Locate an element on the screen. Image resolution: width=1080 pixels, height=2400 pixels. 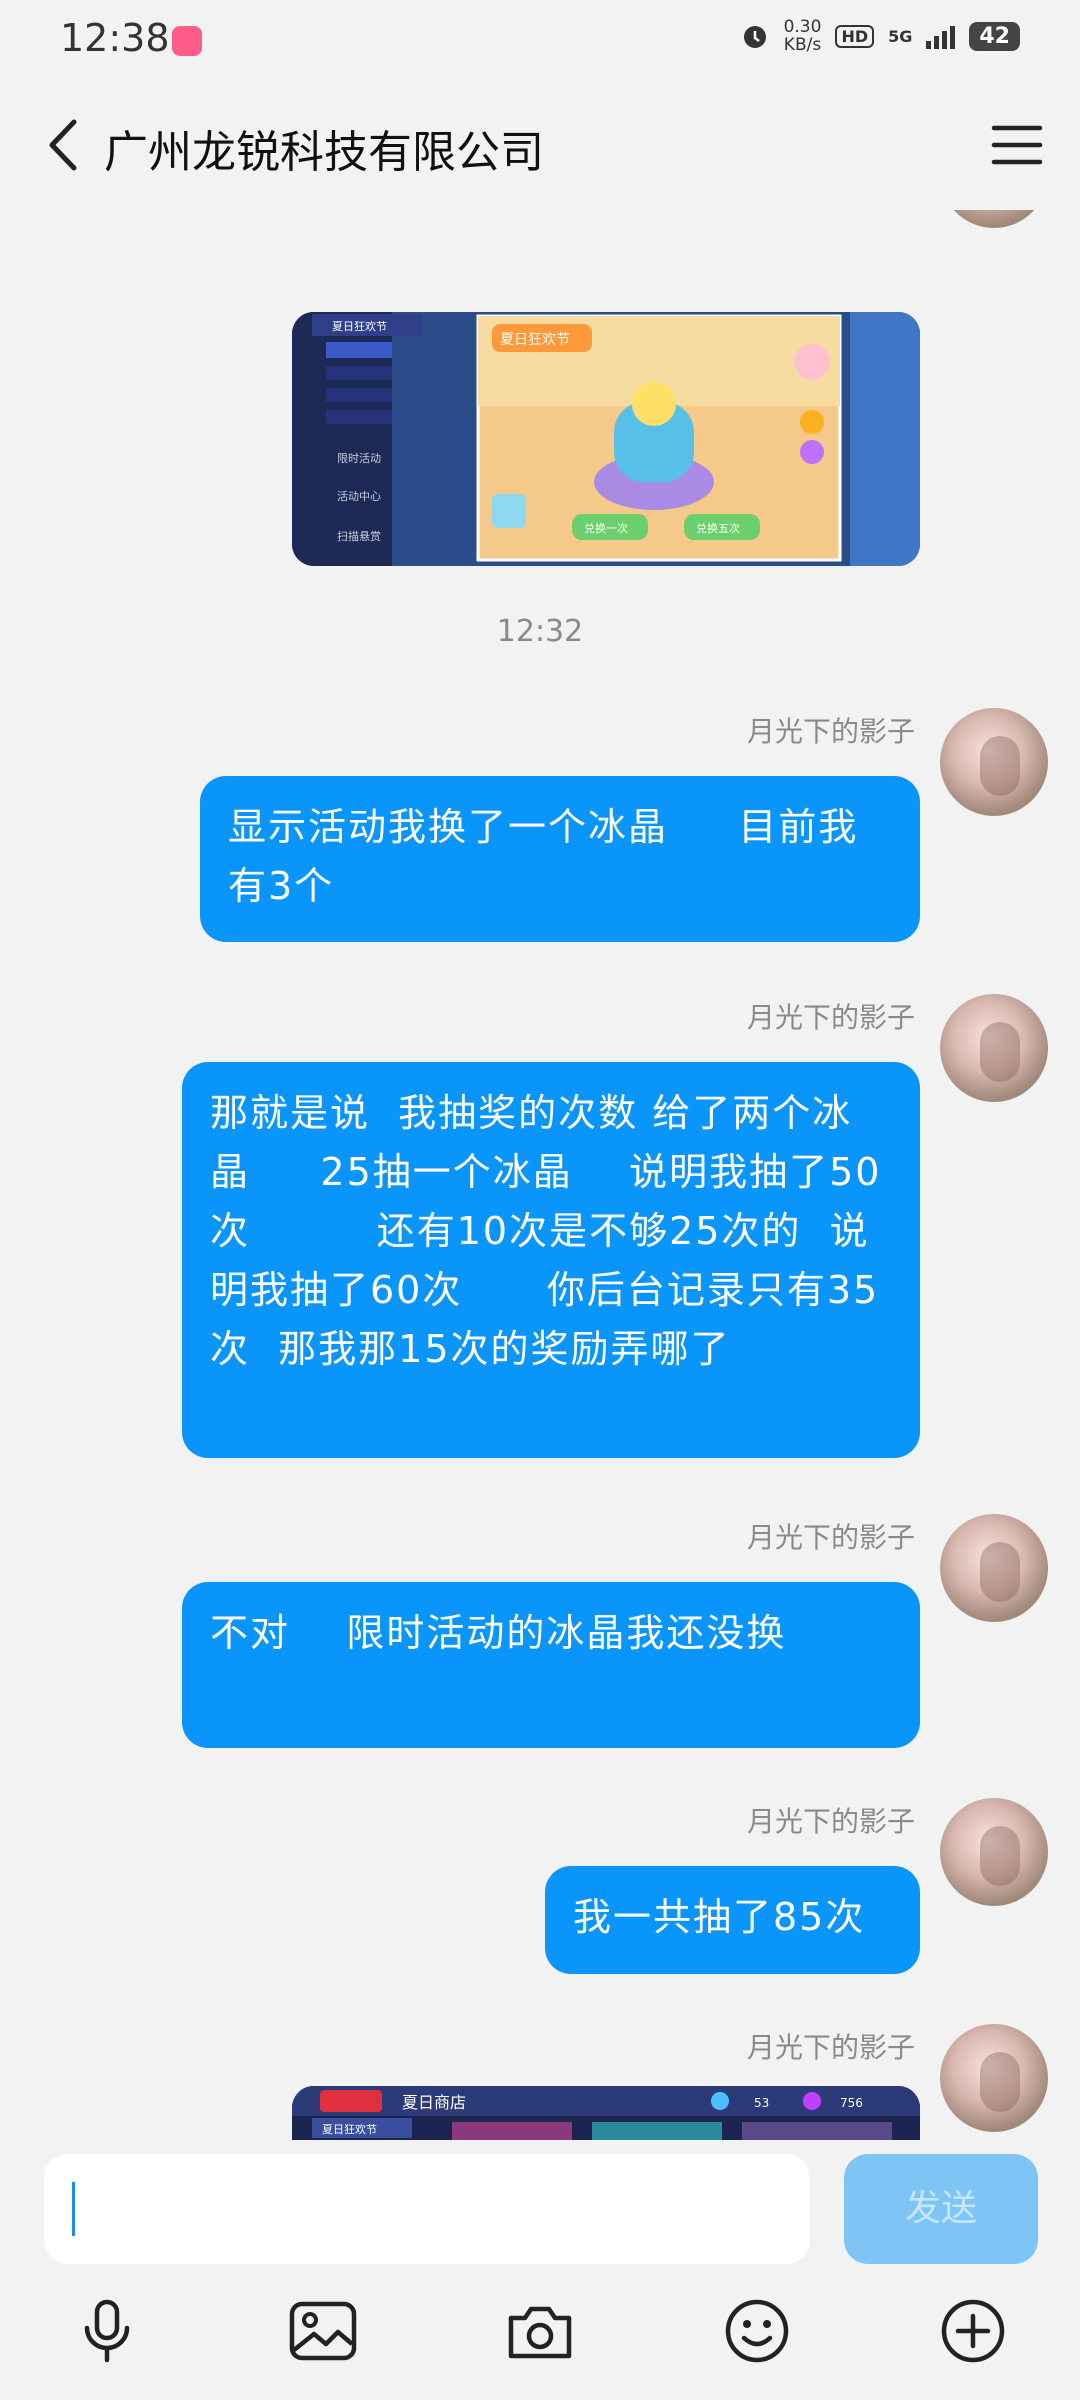
input-bar: 发送 is located at coordinates (540, 2270).